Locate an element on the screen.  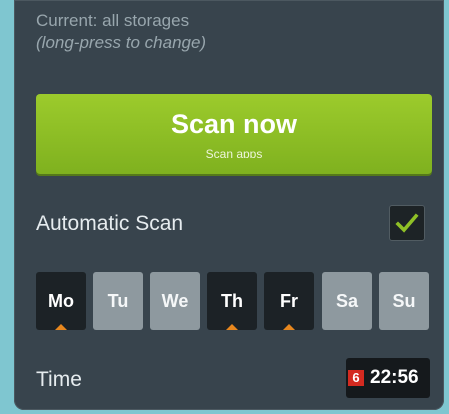
day-label: Mo is located at coordinates (61, 301).